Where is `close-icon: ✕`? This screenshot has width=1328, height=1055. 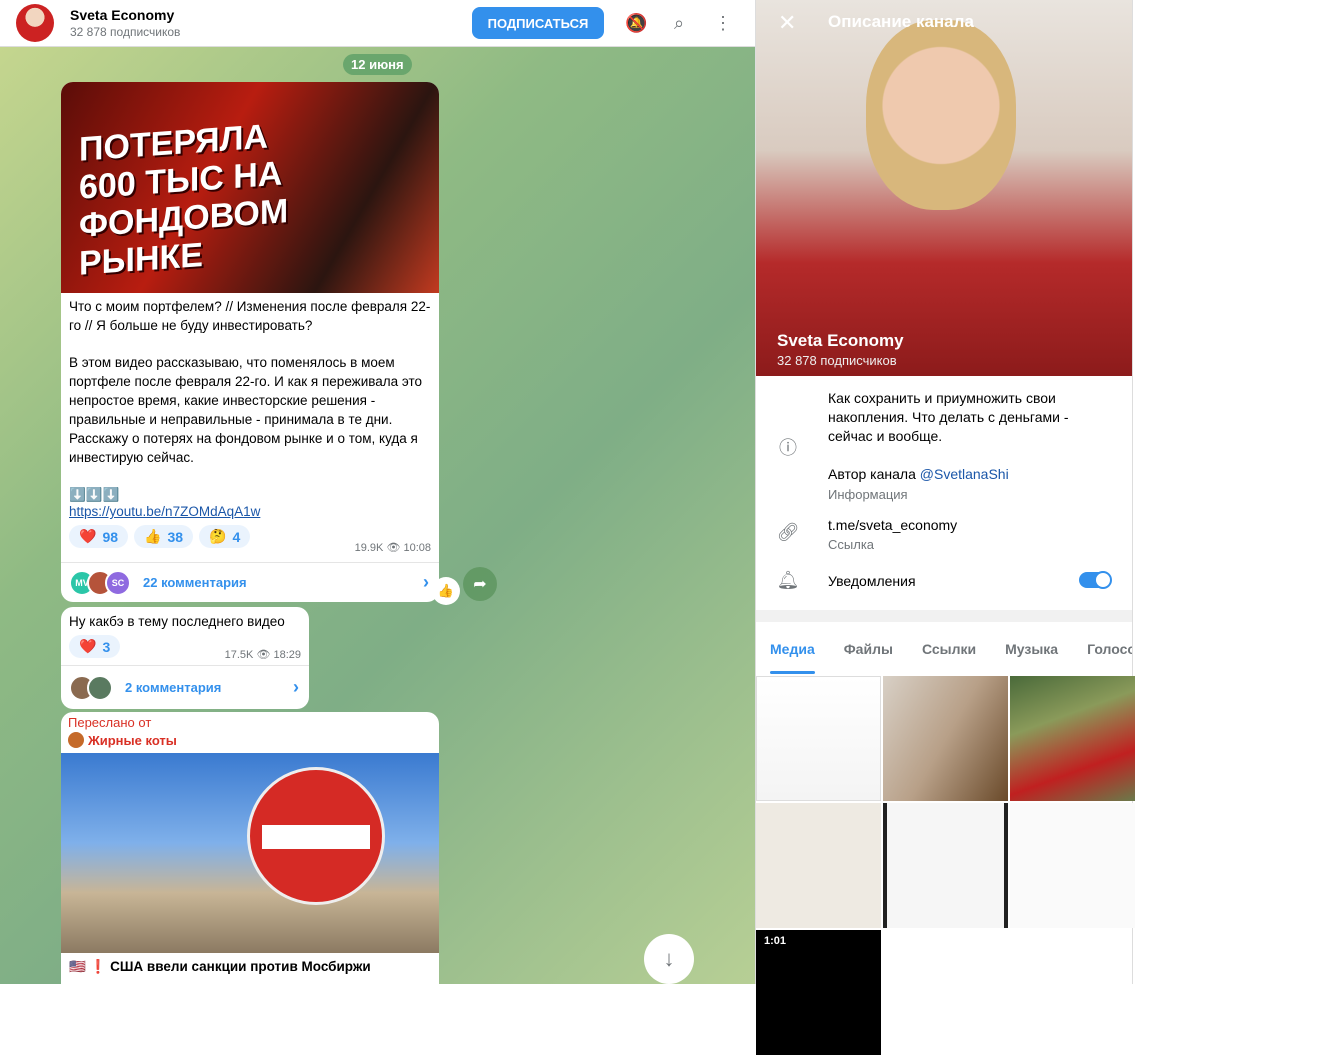 close-icon: ✕ is located at coordinates (787, 23).